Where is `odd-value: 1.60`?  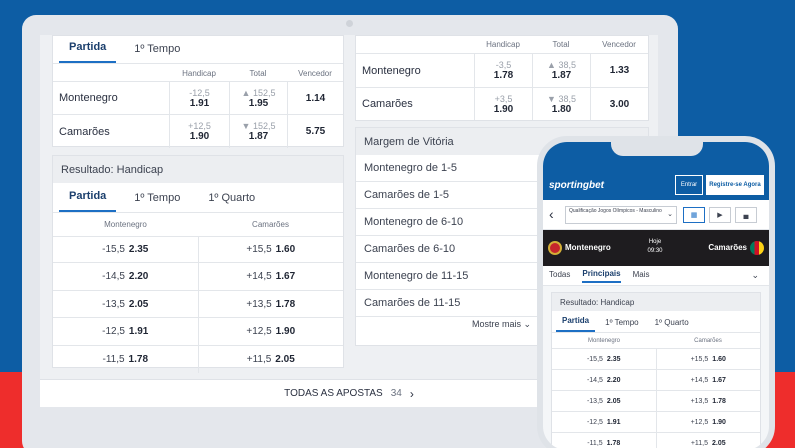
odd-value: 1.60 is located at coordinates (285, 249).